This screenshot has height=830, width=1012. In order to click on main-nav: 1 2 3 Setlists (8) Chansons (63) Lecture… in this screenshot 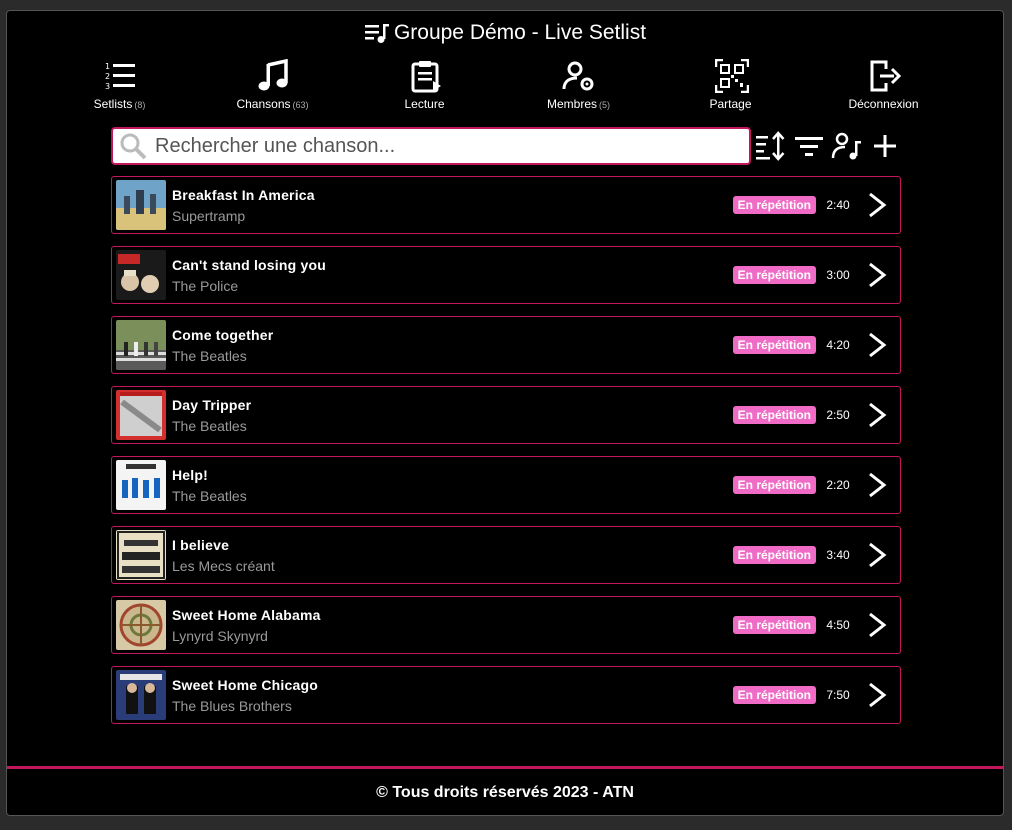, I will do `click(502, 85)`.